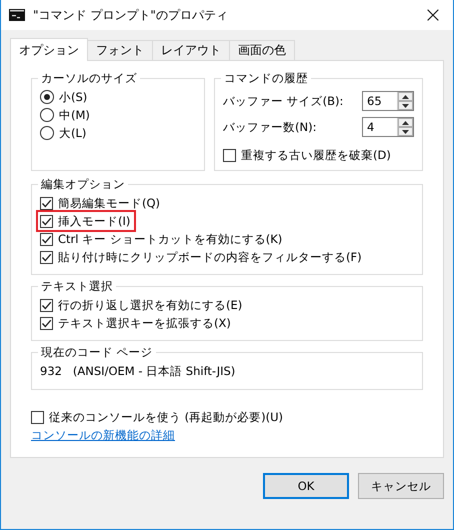 The image size is (454, 530). Describe the element at coordinates (433, 15) in the screenshot. I see `close-button: ×` at that location.